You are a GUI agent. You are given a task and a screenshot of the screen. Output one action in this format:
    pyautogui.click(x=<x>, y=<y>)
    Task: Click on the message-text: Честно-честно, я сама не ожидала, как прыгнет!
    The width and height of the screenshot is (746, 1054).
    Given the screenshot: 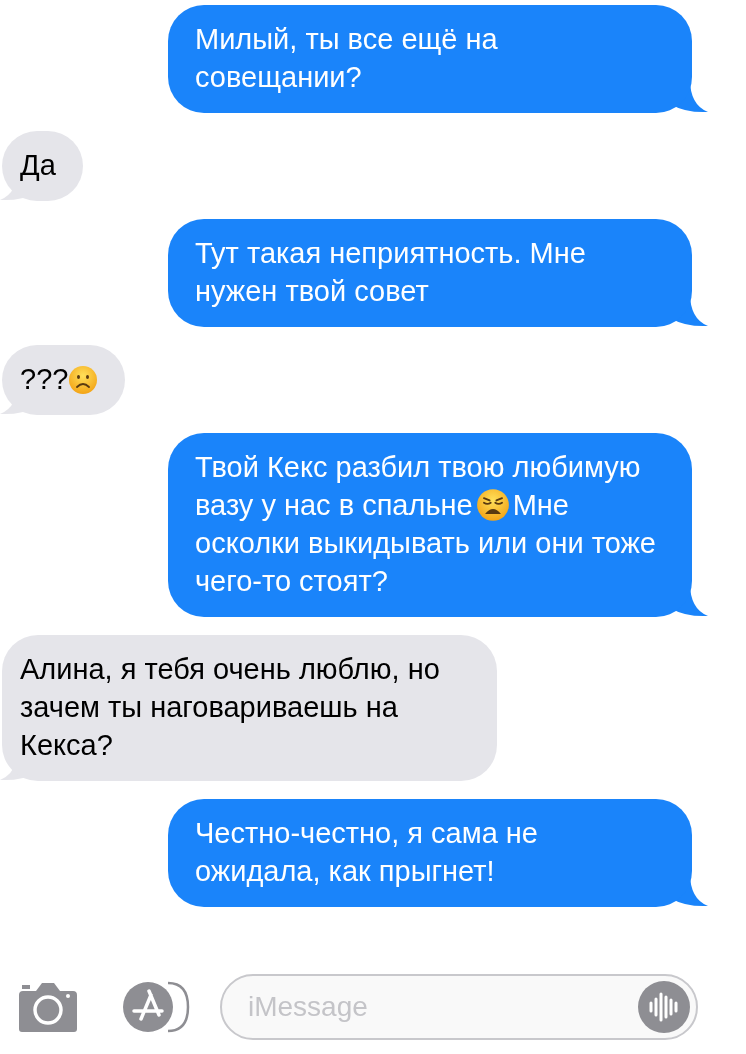 What is the action you would take?
    pyautogui.click(x=367, y=852)
    